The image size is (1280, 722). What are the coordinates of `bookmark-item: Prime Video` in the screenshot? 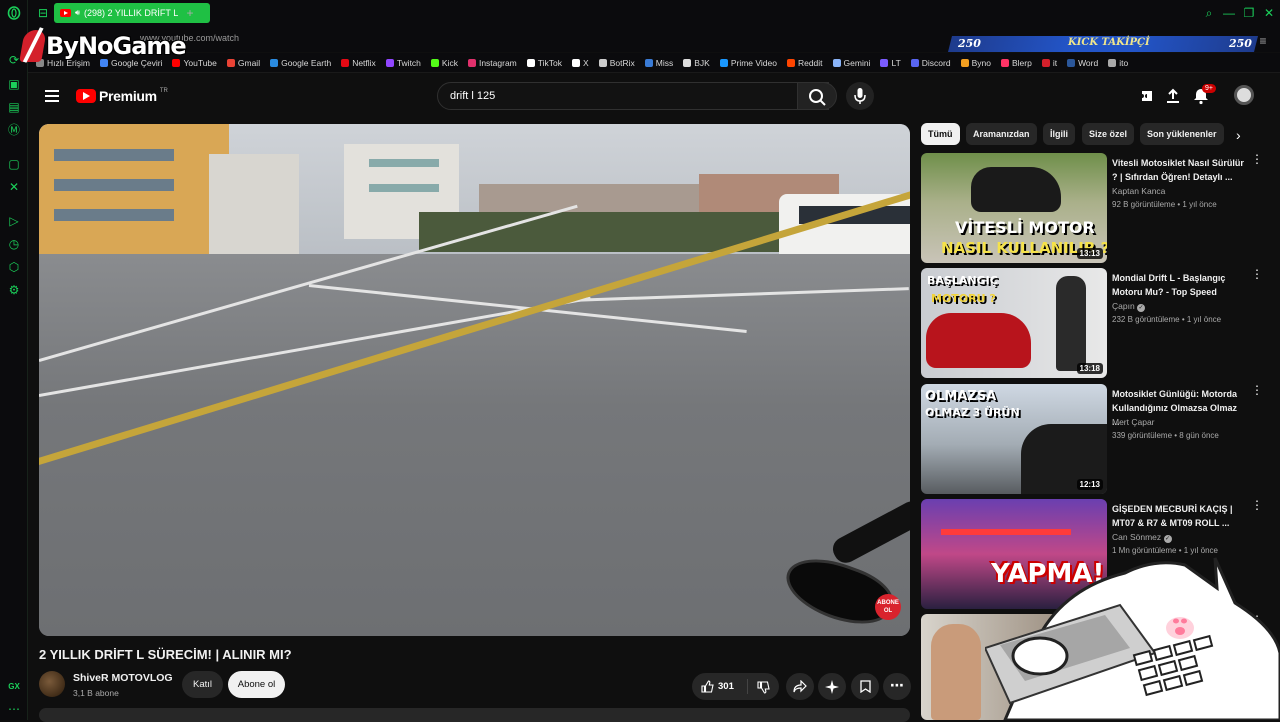 It's located at (748, 62).